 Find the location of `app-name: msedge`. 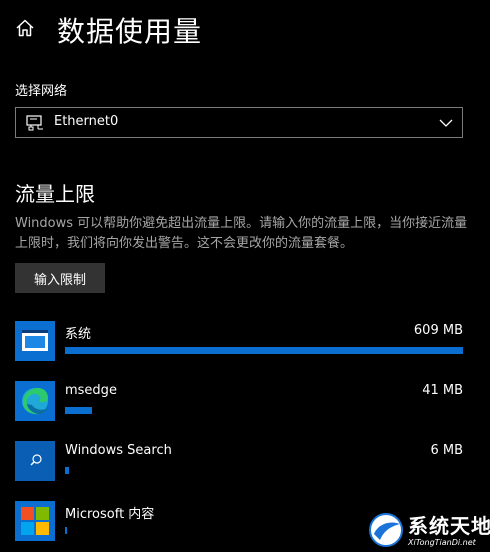

app-name: msedge is located at coordinates (91, 390).